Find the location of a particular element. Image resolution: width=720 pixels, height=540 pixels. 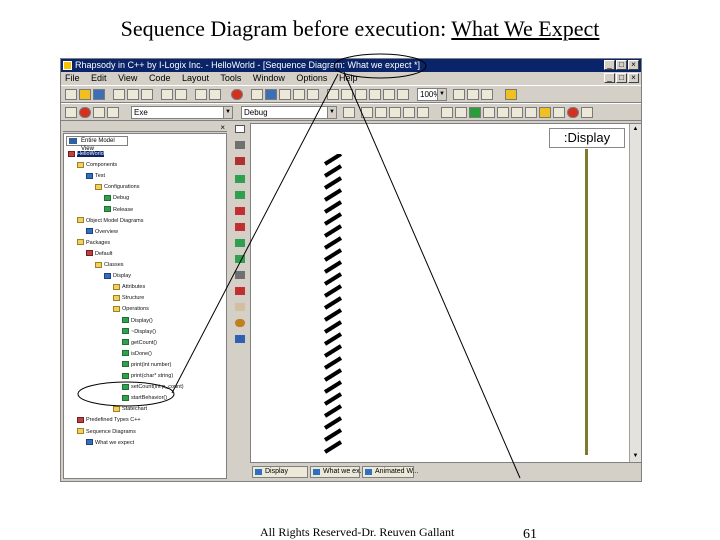

call-stack-icon is located at coordinates (395, 112).